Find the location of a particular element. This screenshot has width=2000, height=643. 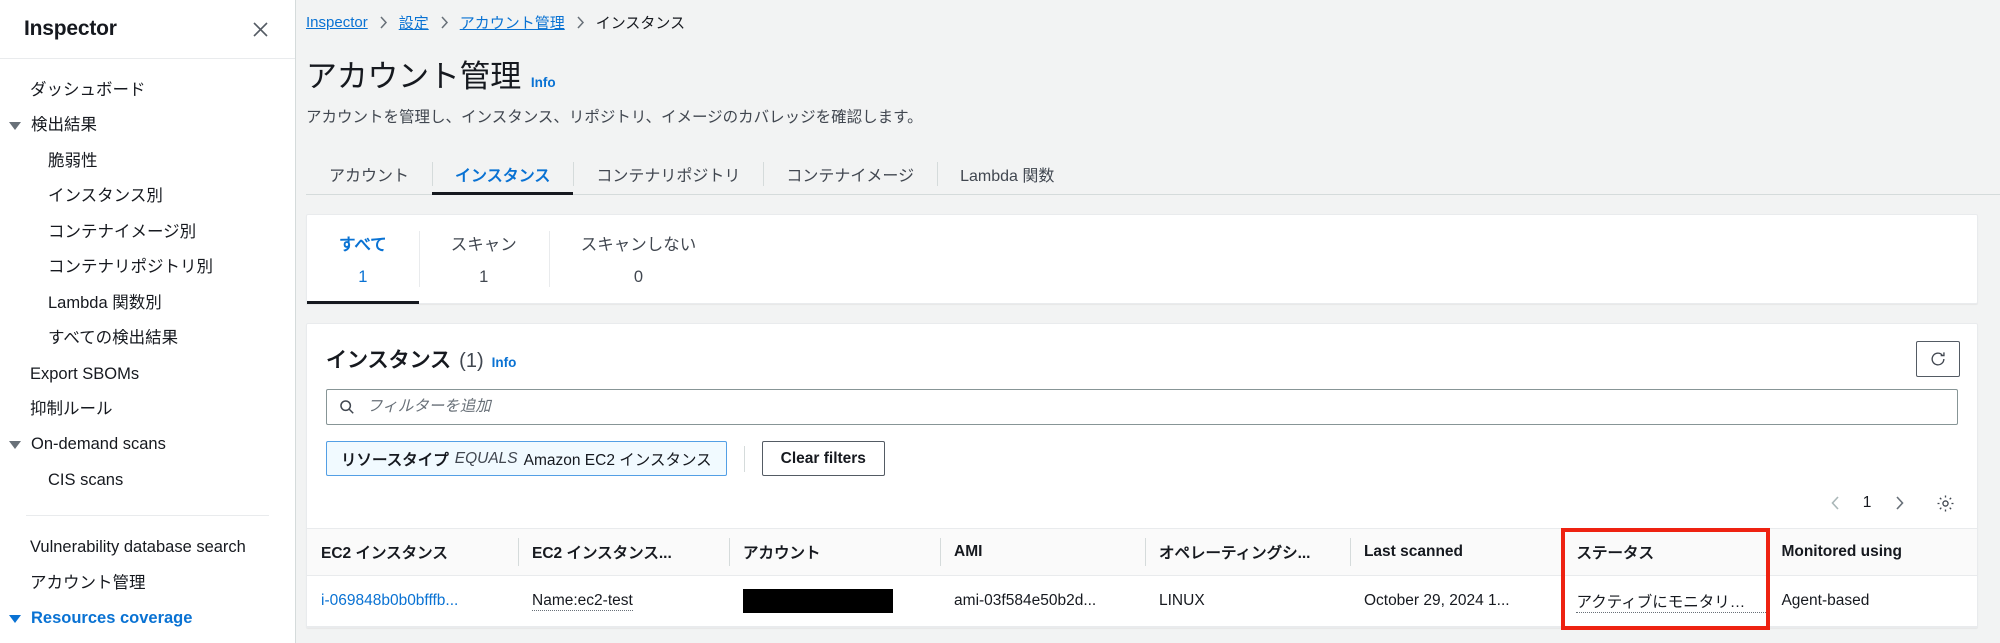

sidebar-item-7: すべての検出結果 is located at coordinates (147, 338).